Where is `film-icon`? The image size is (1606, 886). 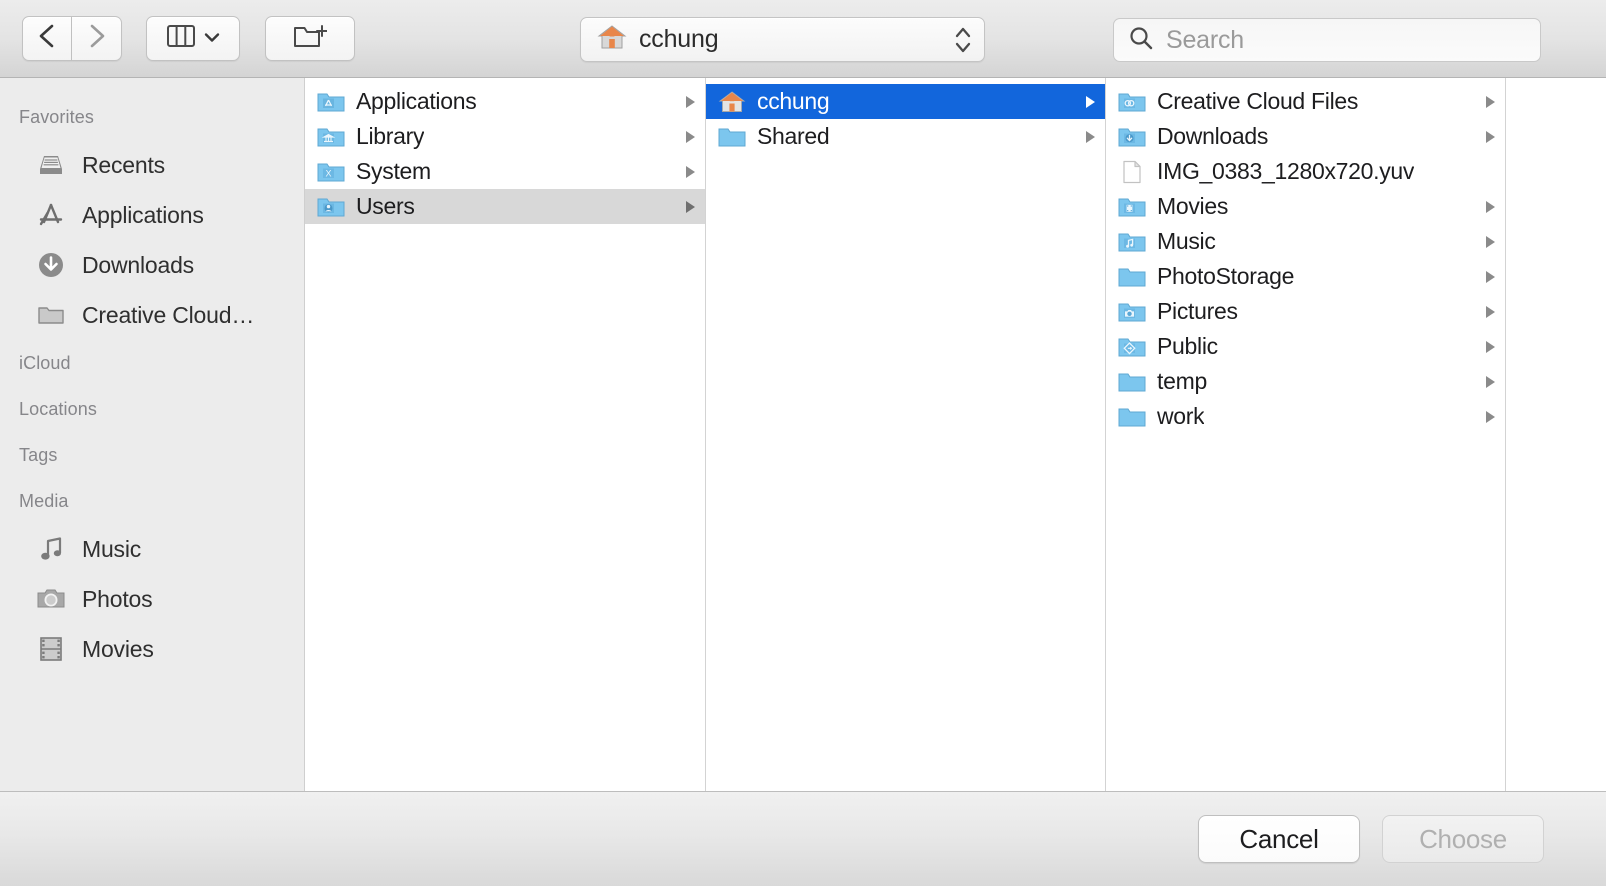
film-icon is located at coordinates (51, 649).